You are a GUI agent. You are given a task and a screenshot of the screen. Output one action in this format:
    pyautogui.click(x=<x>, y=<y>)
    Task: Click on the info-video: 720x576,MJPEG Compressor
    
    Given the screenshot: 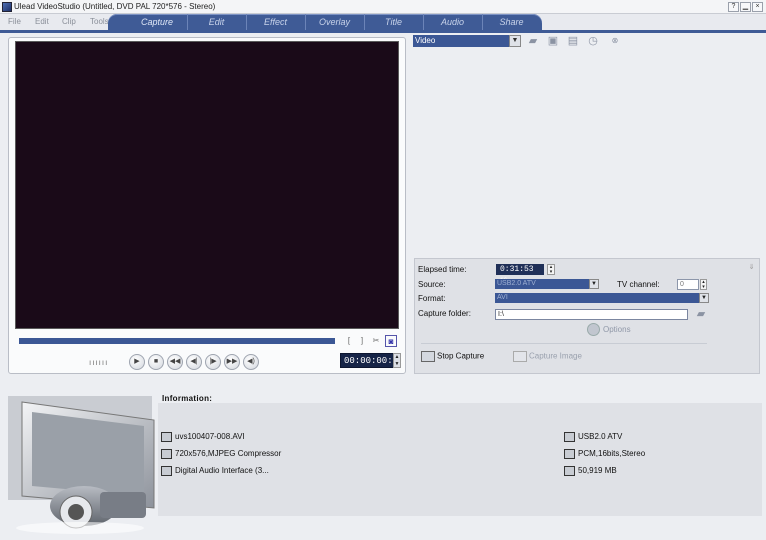 What is the action you would take?
    pyautogui.click(x=221, y=454)
    